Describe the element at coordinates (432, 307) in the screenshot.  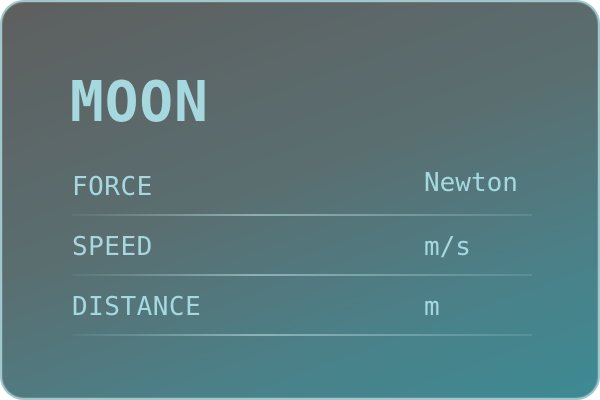
I see `row-unit: m` at that location.